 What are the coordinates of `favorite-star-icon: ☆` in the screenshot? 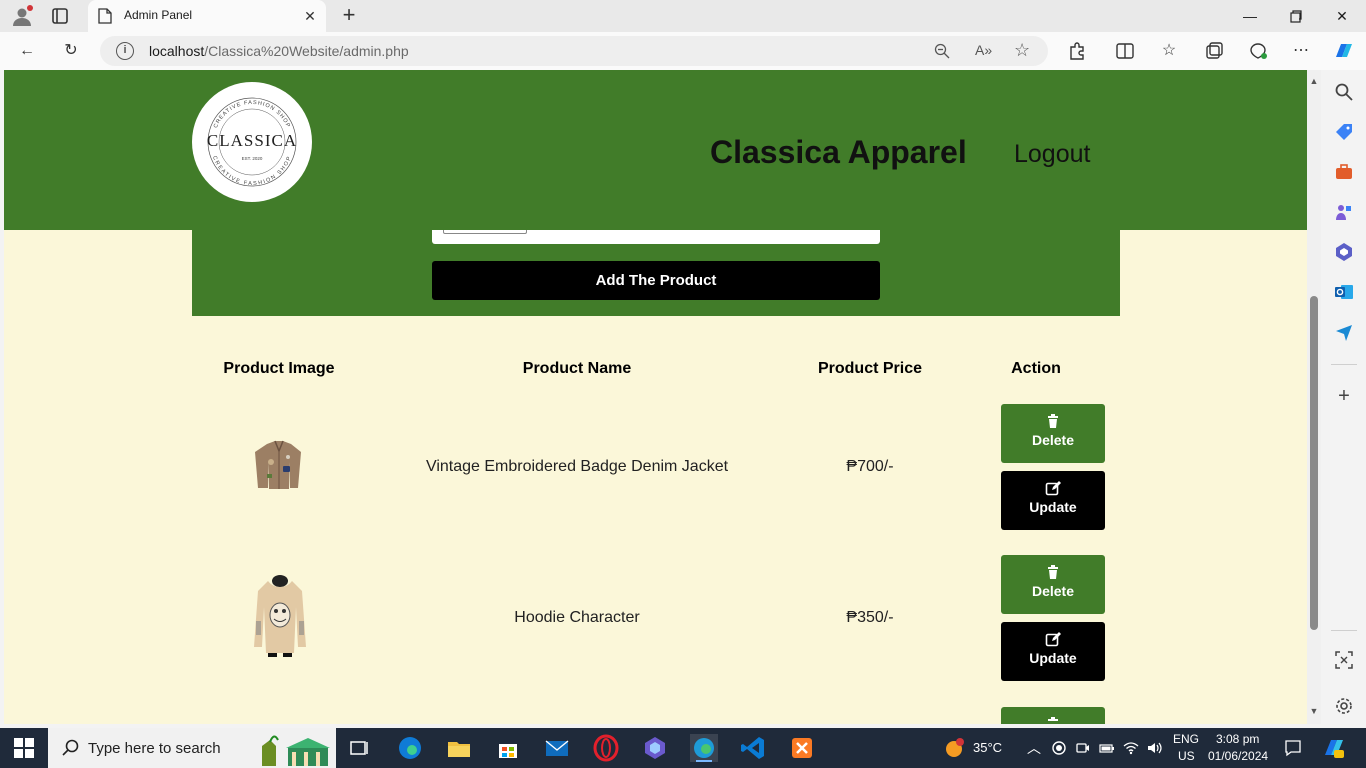 It's located at (1022, 50).